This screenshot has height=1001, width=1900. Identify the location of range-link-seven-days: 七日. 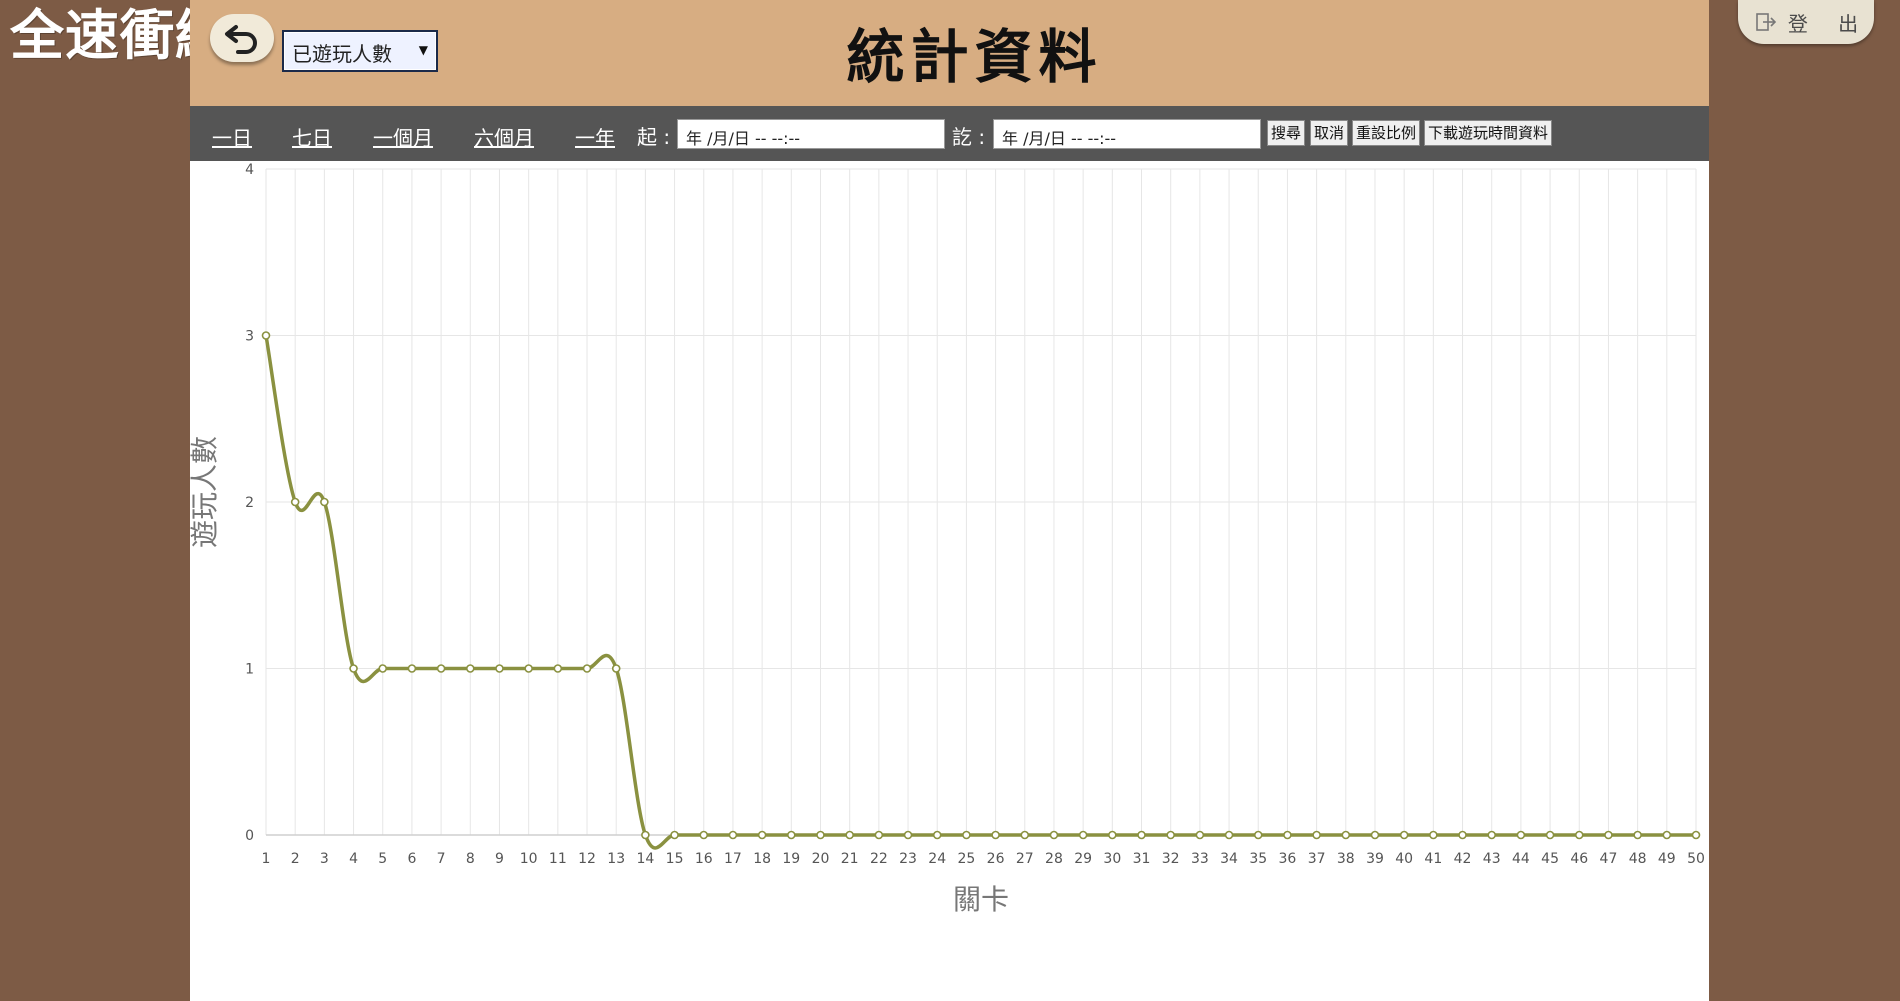
(312, 136).